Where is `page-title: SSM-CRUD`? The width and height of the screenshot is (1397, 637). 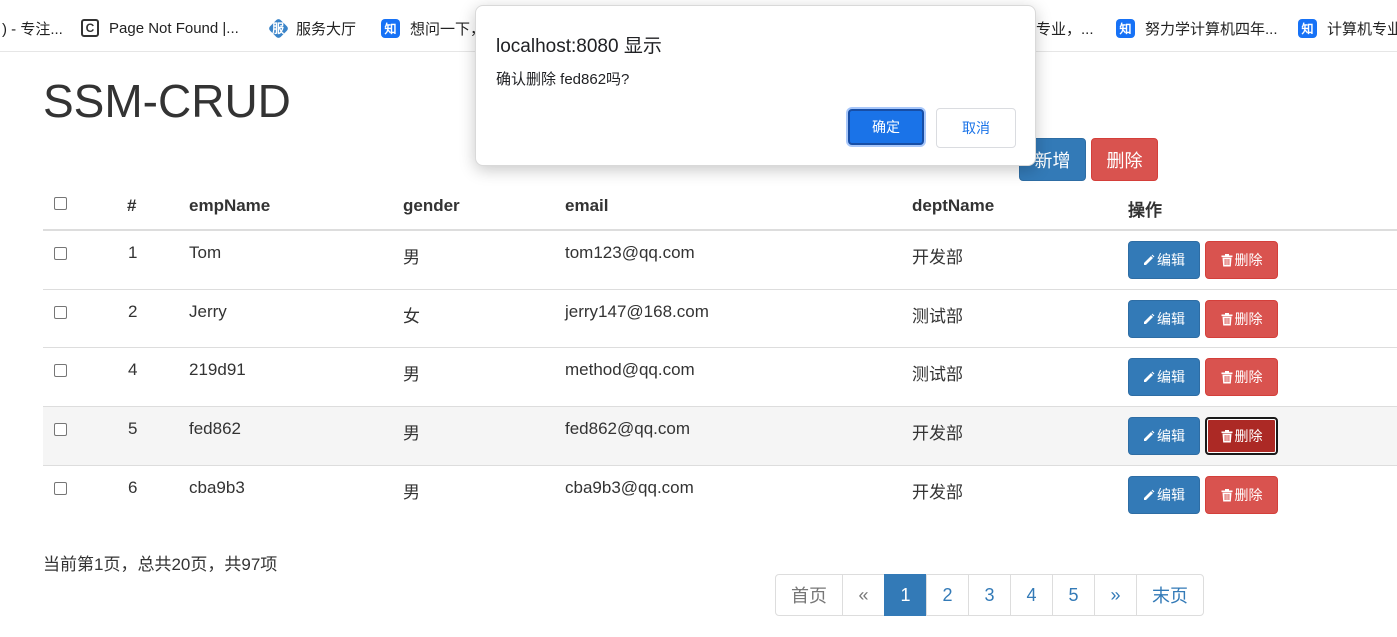 page-title: SSM-CRUD is located at coordinates (167, 101).